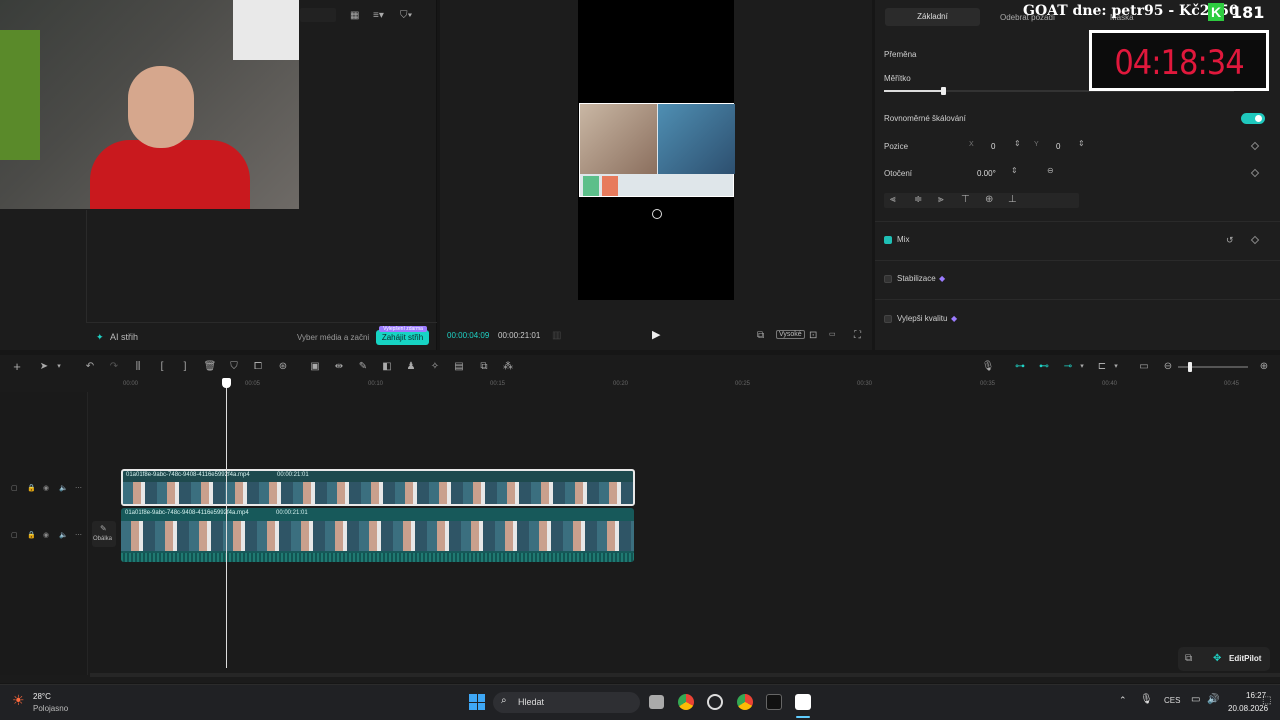 This screenshot has height=720, width=1280. What do you see at coordinates (1017, 143) in the screenshot?
I see `pos-x-stepper-icon: ⇕` at bounding box center [1017, 143].